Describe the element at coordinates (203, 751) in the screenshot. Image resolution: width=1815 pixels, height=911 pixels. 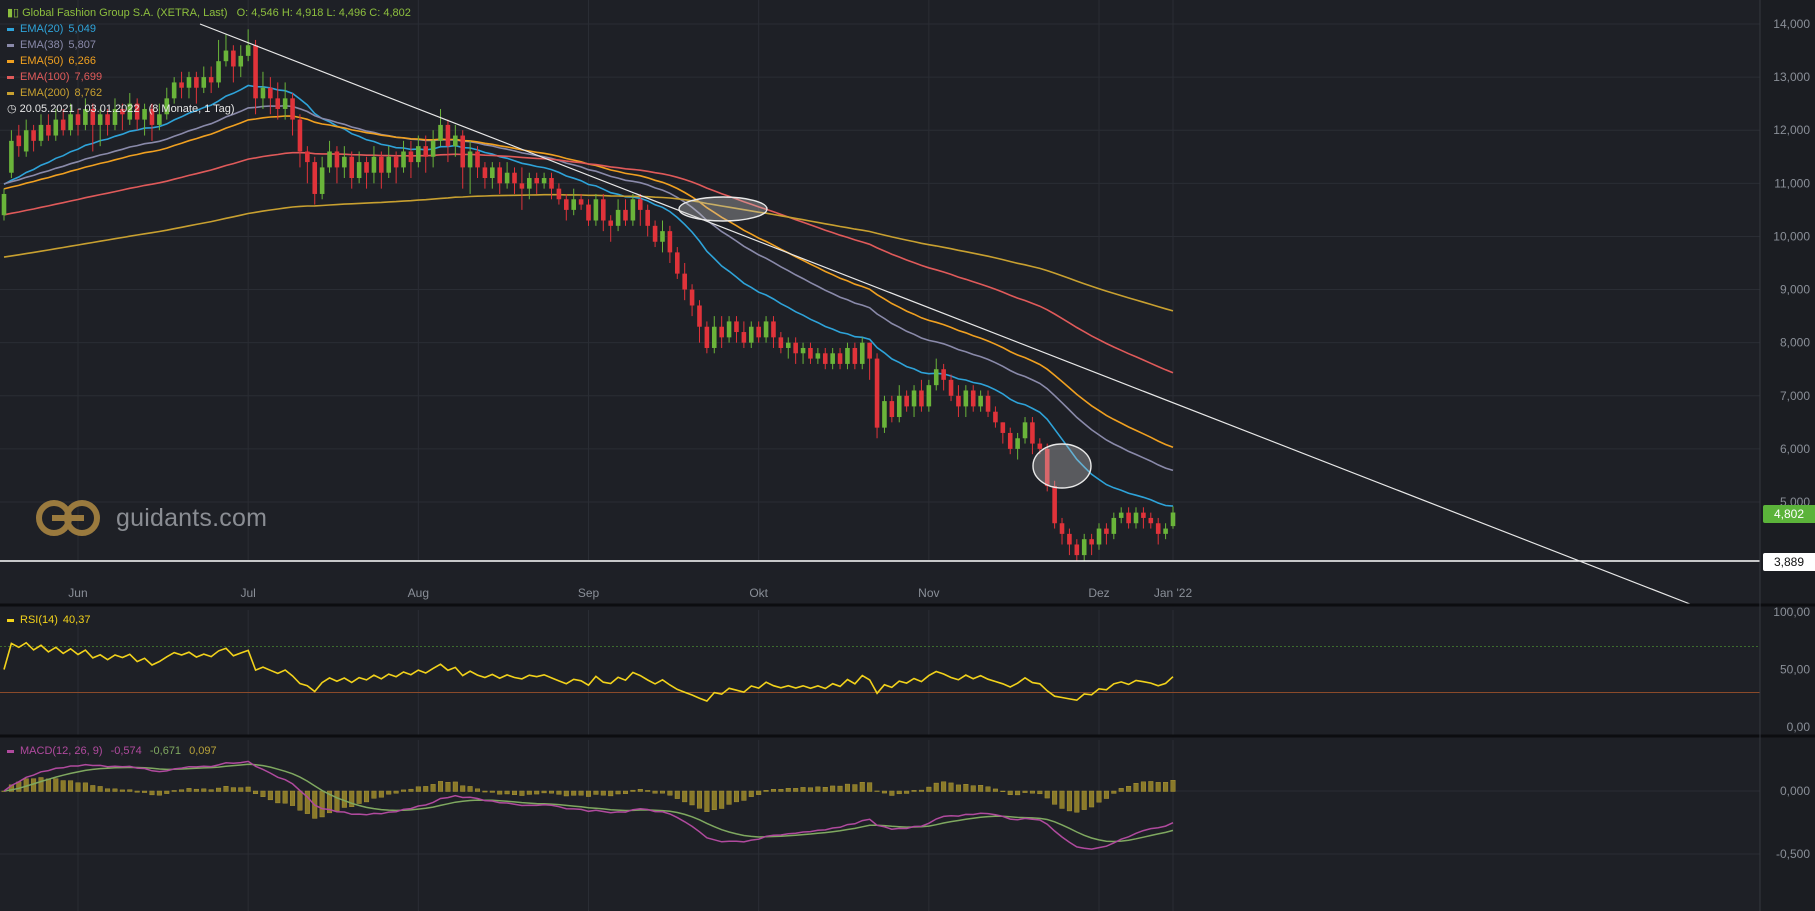
I see `macd-hist-value: 0,097` at that location.